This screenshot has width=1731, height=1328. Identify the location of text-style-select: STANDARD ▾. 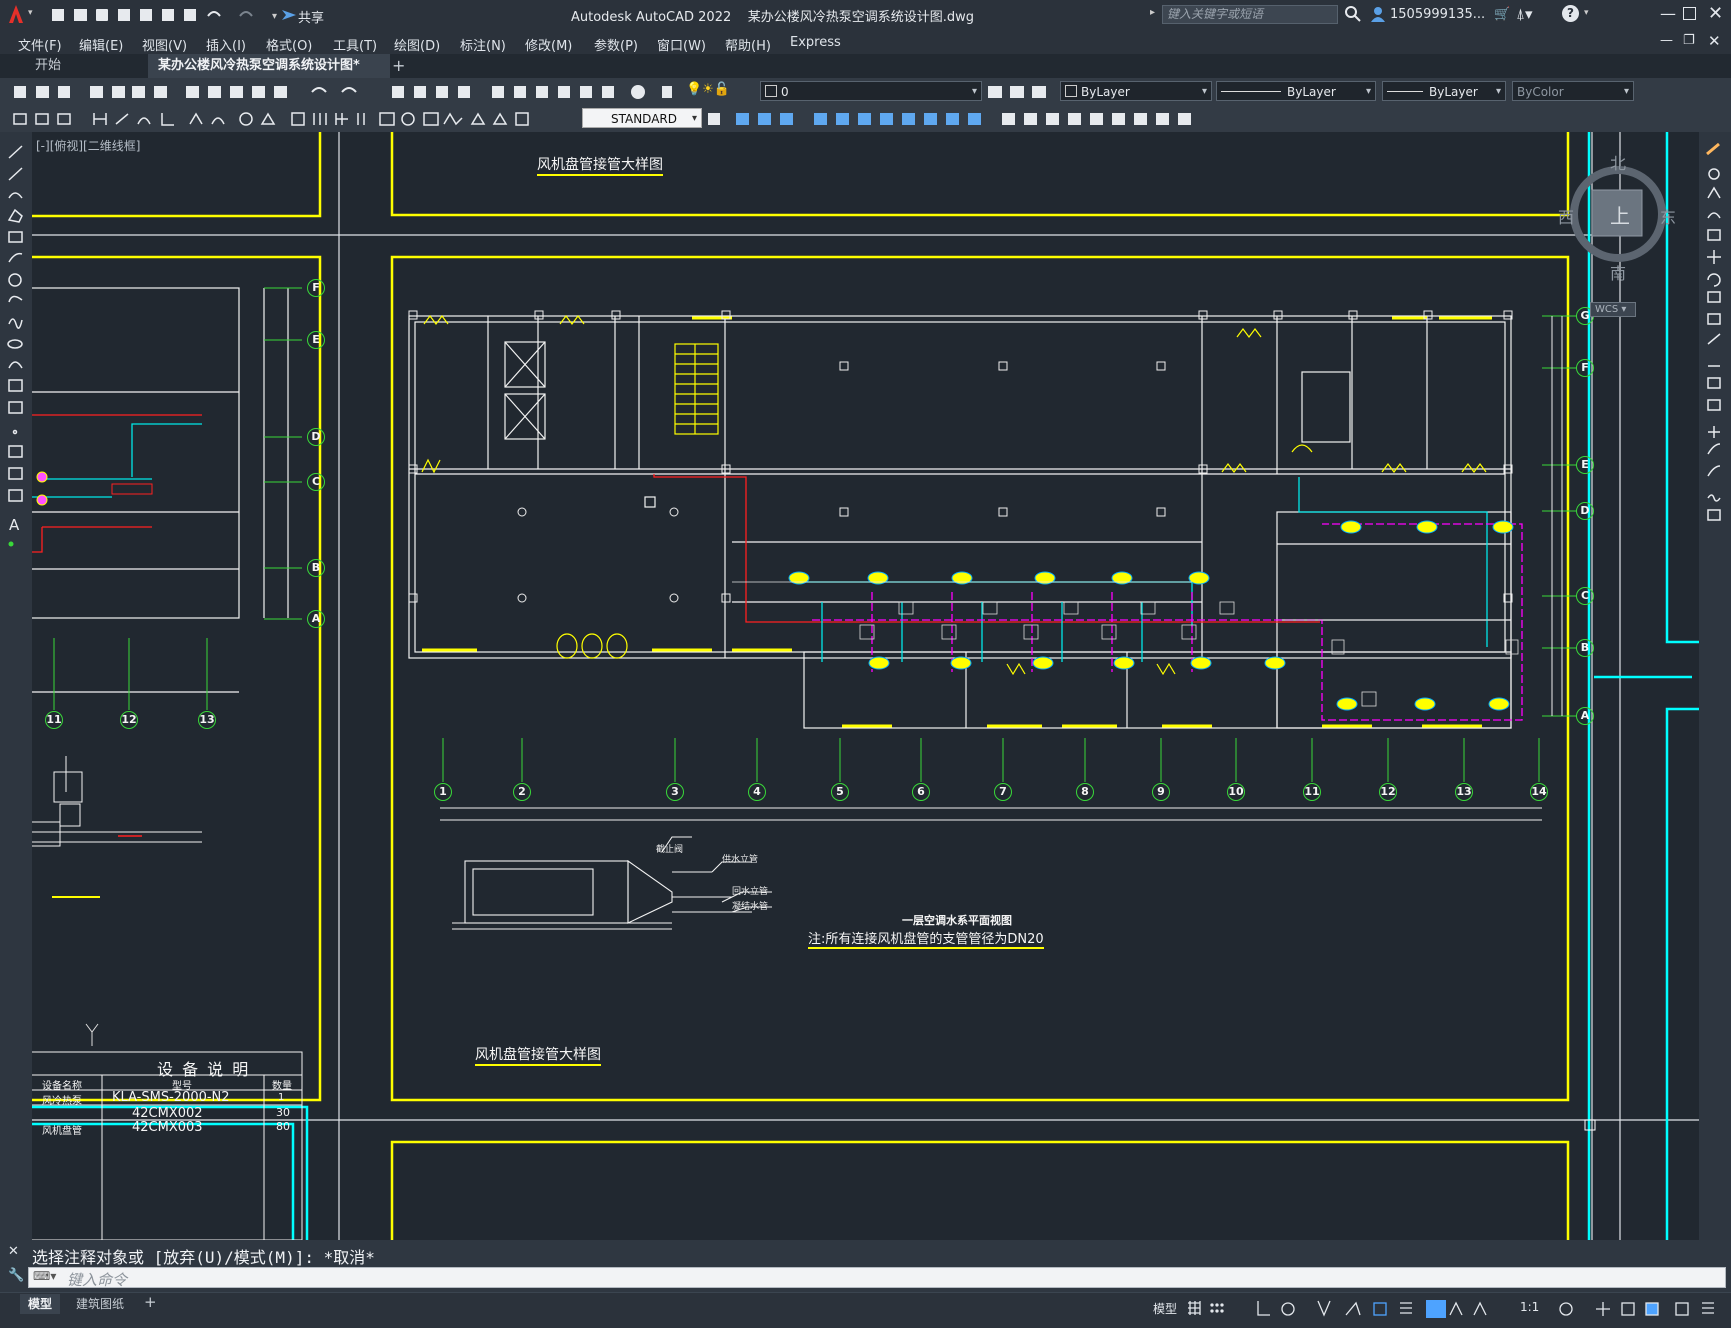
(642, 118).